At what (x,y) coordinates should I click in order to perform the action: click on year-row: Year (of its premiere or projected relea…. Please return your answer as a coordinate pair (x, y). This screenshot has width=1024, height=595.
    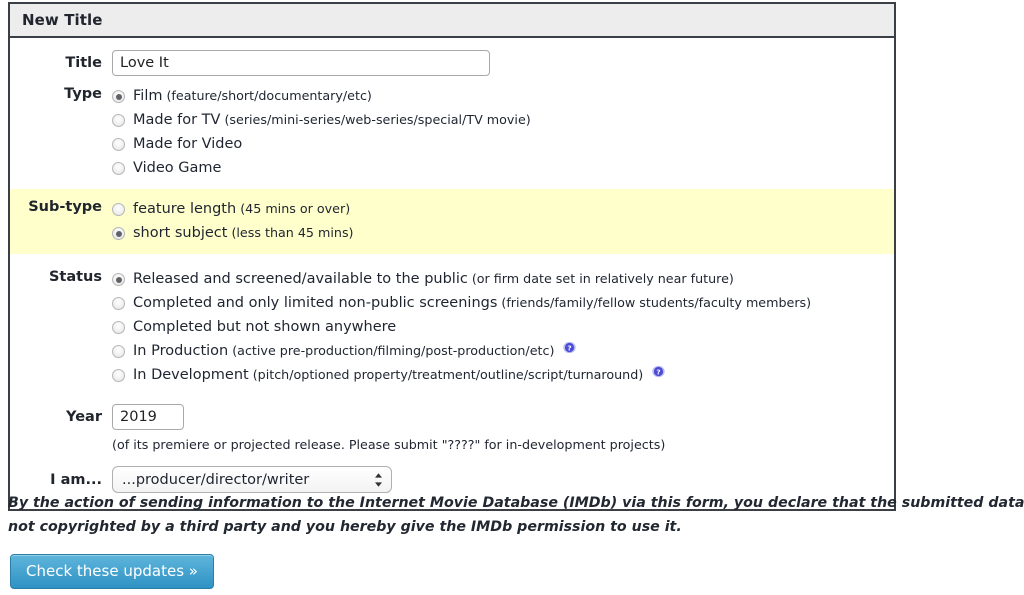
    Looking at the image, I should click on (452, 419).